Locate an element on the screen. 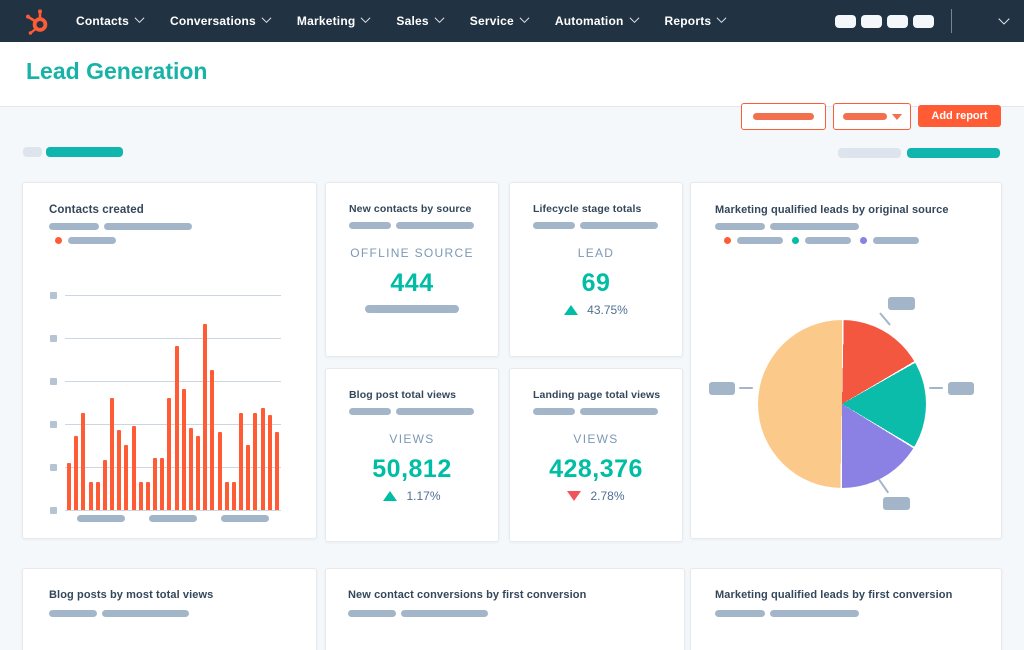 Image resolution: width=1024 pixels, height=650 pixels. delta-value: 1.17% is located at coordinates (423, 496).